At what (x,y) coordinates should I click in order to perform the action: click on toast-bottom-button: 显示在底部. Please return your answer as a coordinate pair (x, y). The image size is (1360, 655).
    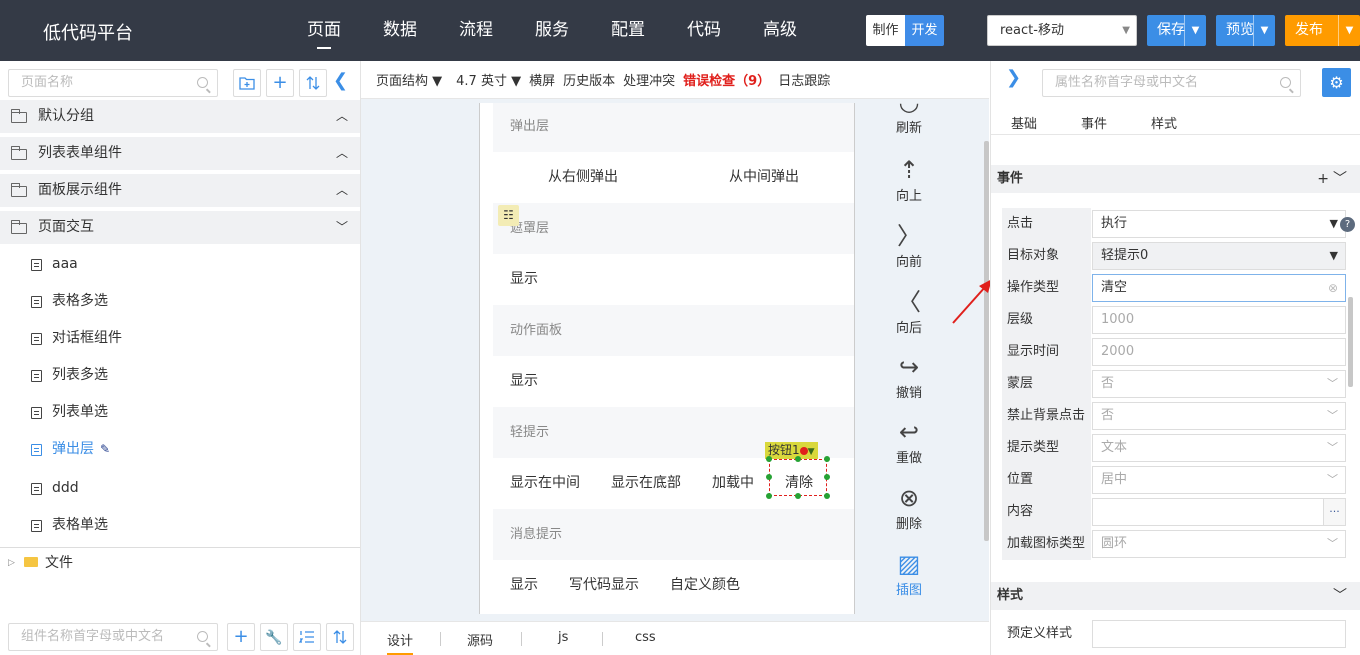
    Looking at the image, I should click on (646, 483).